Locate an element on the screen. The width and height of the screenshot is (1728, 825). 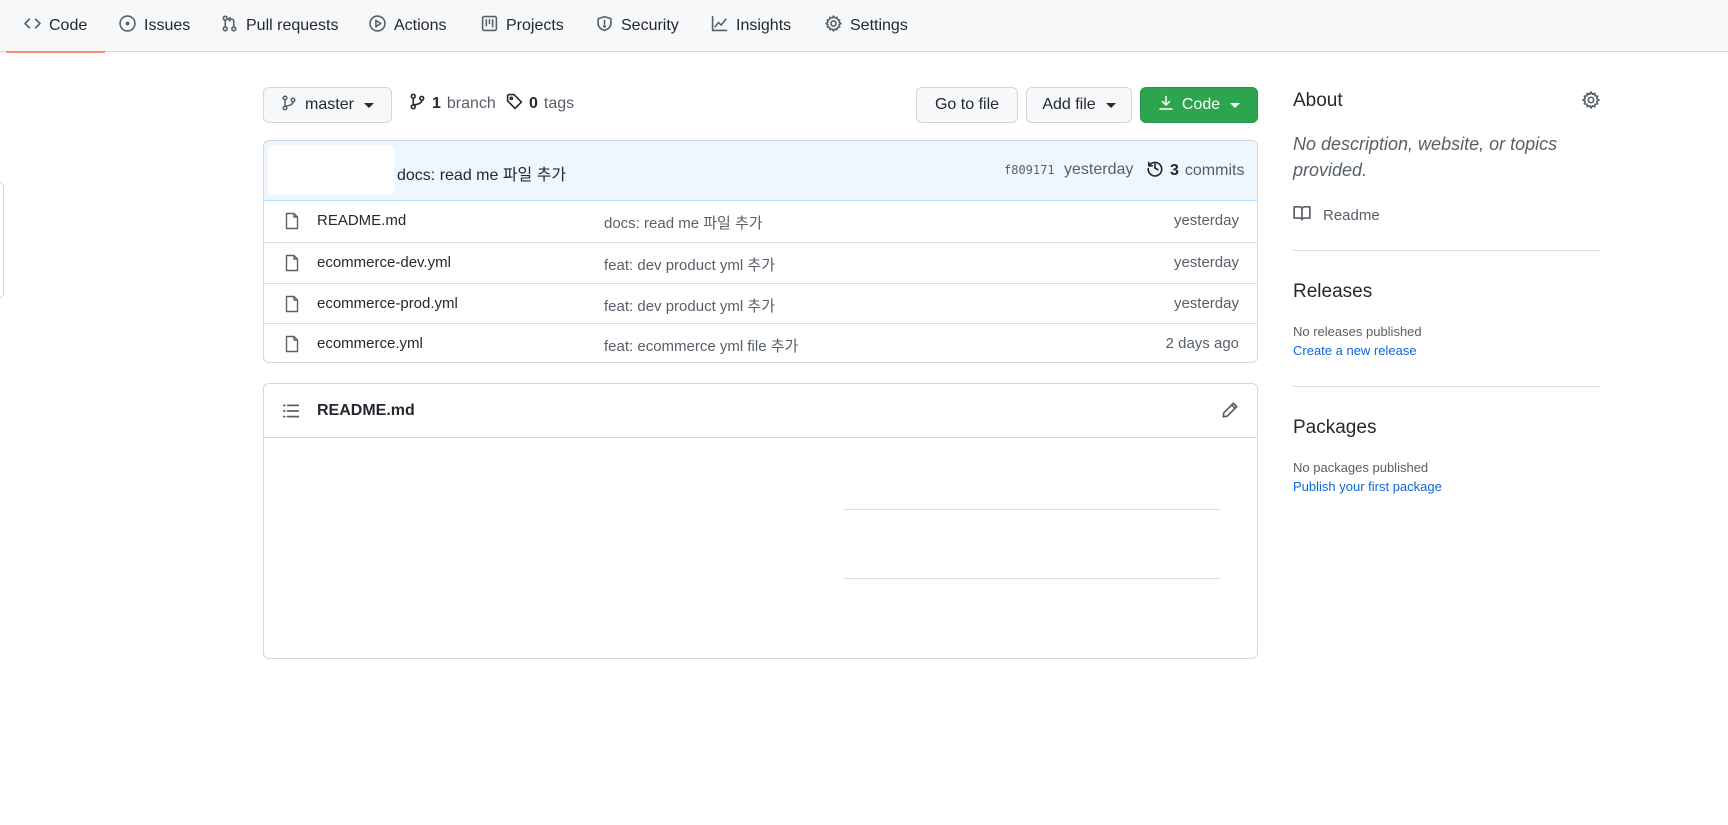
code-button-label: Code is located at coordinates (1201, 104).